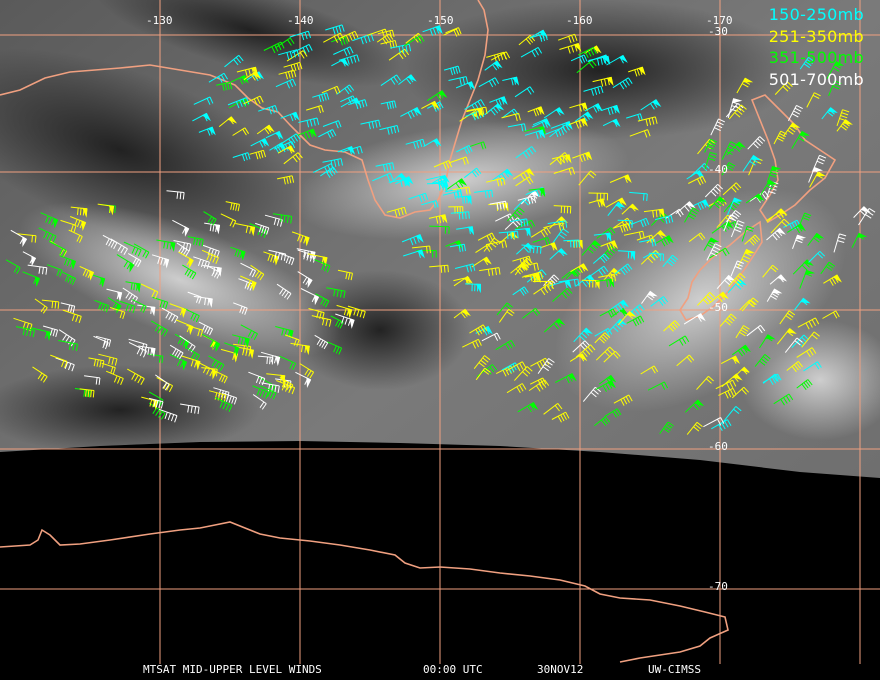 The image size is (880, 680). Describe the element at coordinates (232, 669) in the screenshot. I see `product-title: MTSAT MID-UPPER LEVEL WINDS` at that location.